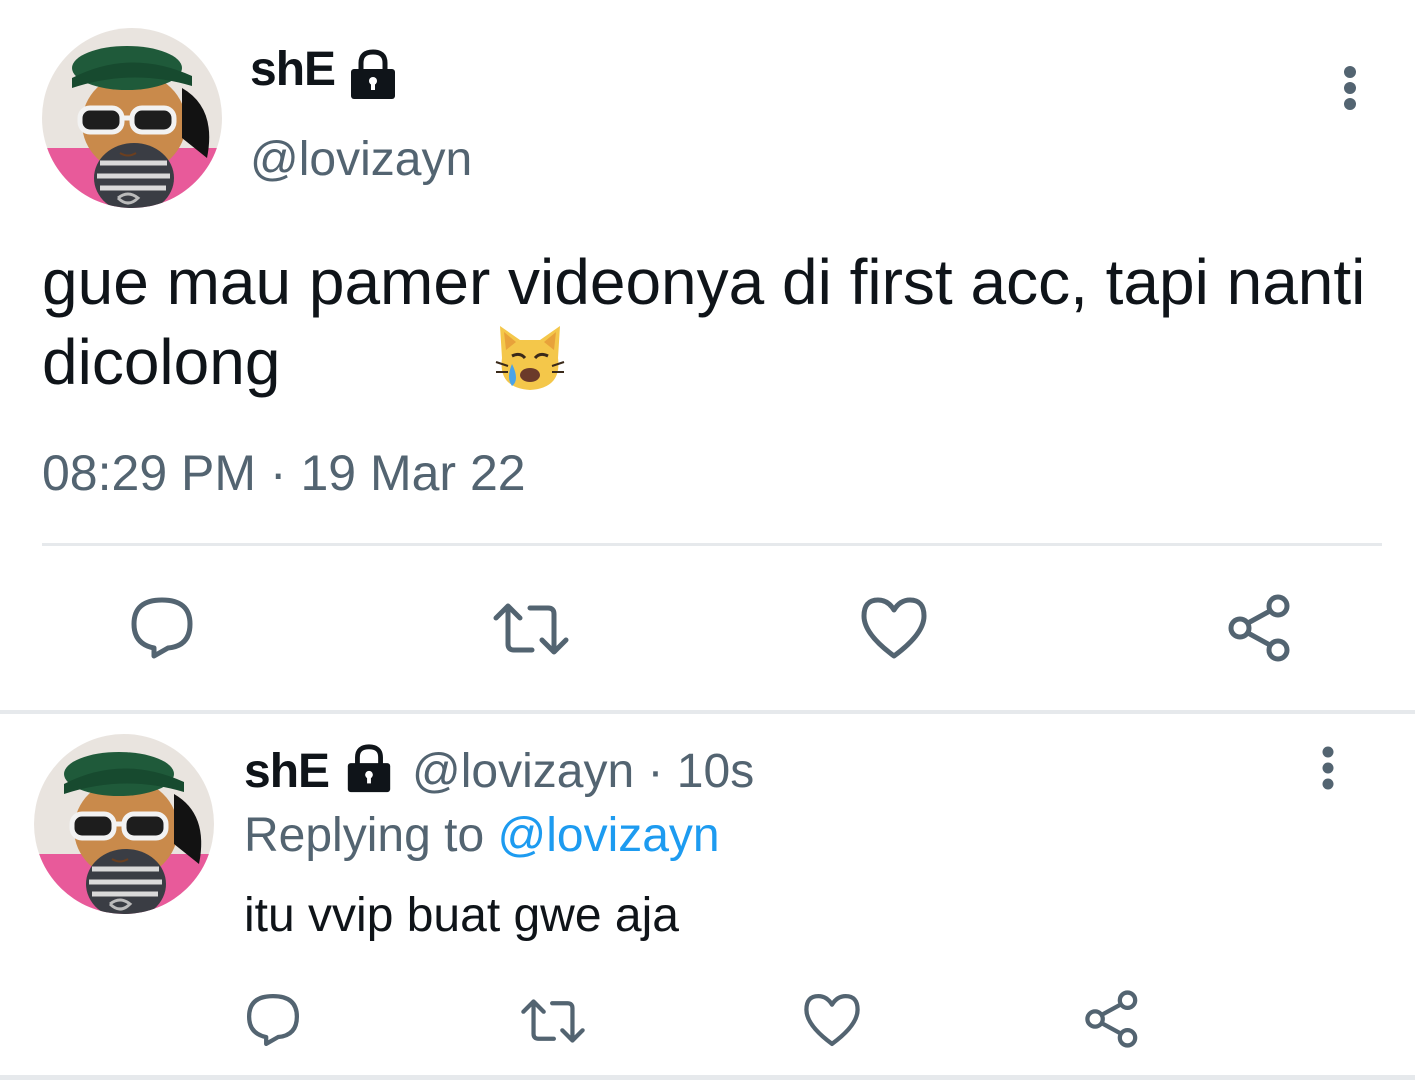 Image resolution: width=1415 pixels, height=1080 pixels. I want to click on author-handle: @lovizayn, so click(361, 160).